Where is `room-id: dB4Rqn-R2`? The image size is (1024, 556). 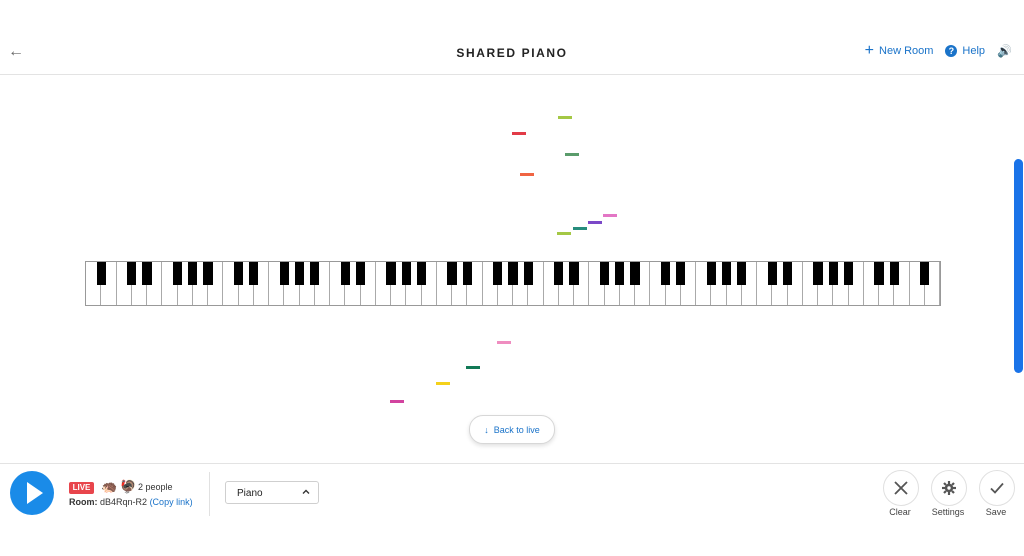
room-id: dB4Rqn-R2 is located at coordinates (124, 502).